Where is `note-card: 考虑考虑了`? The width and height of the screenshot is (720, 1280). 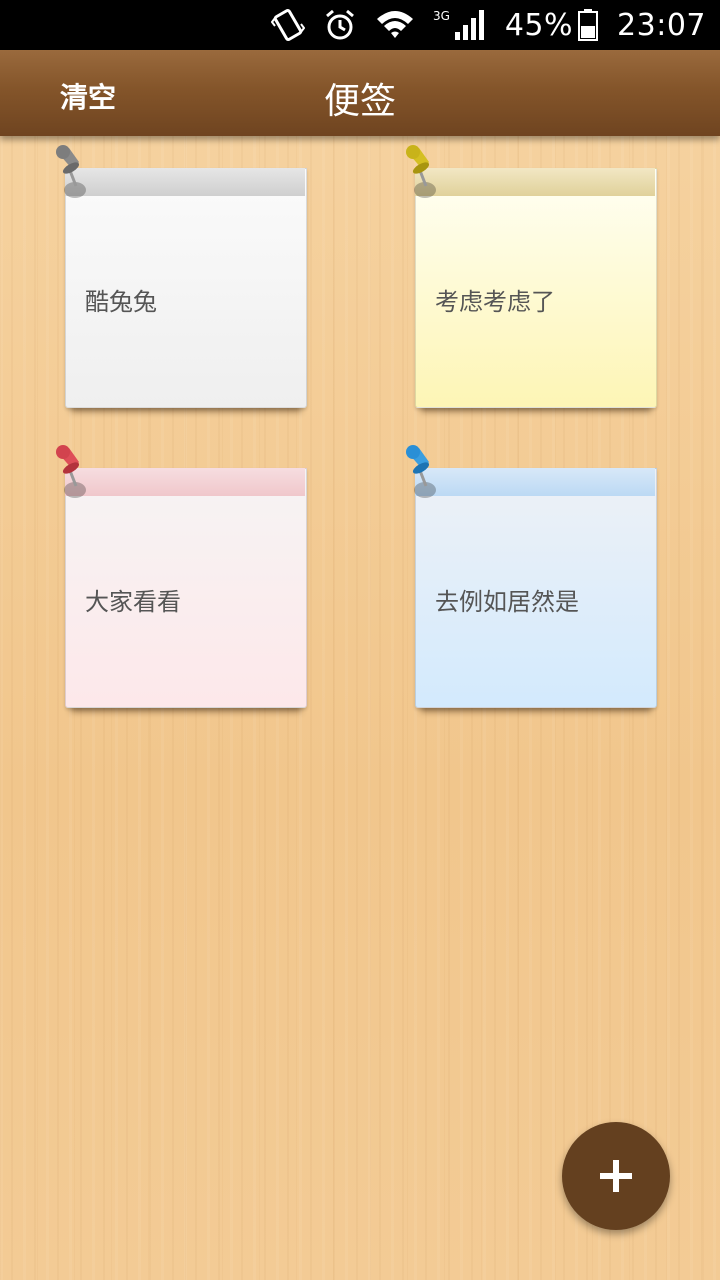 note-card: 考虑考虑了 is located at coordinates (531, 276).